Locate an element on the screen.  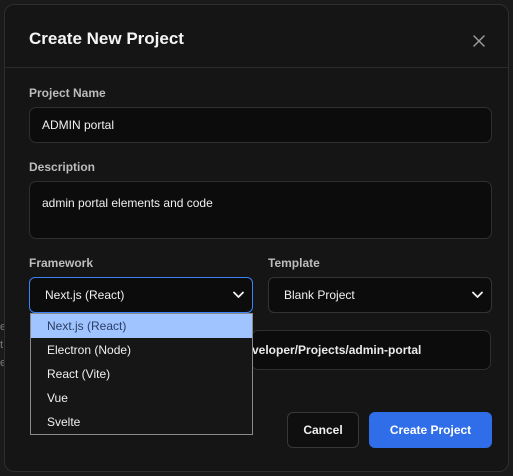
description-label: Description is located at coordinates (62, 167).